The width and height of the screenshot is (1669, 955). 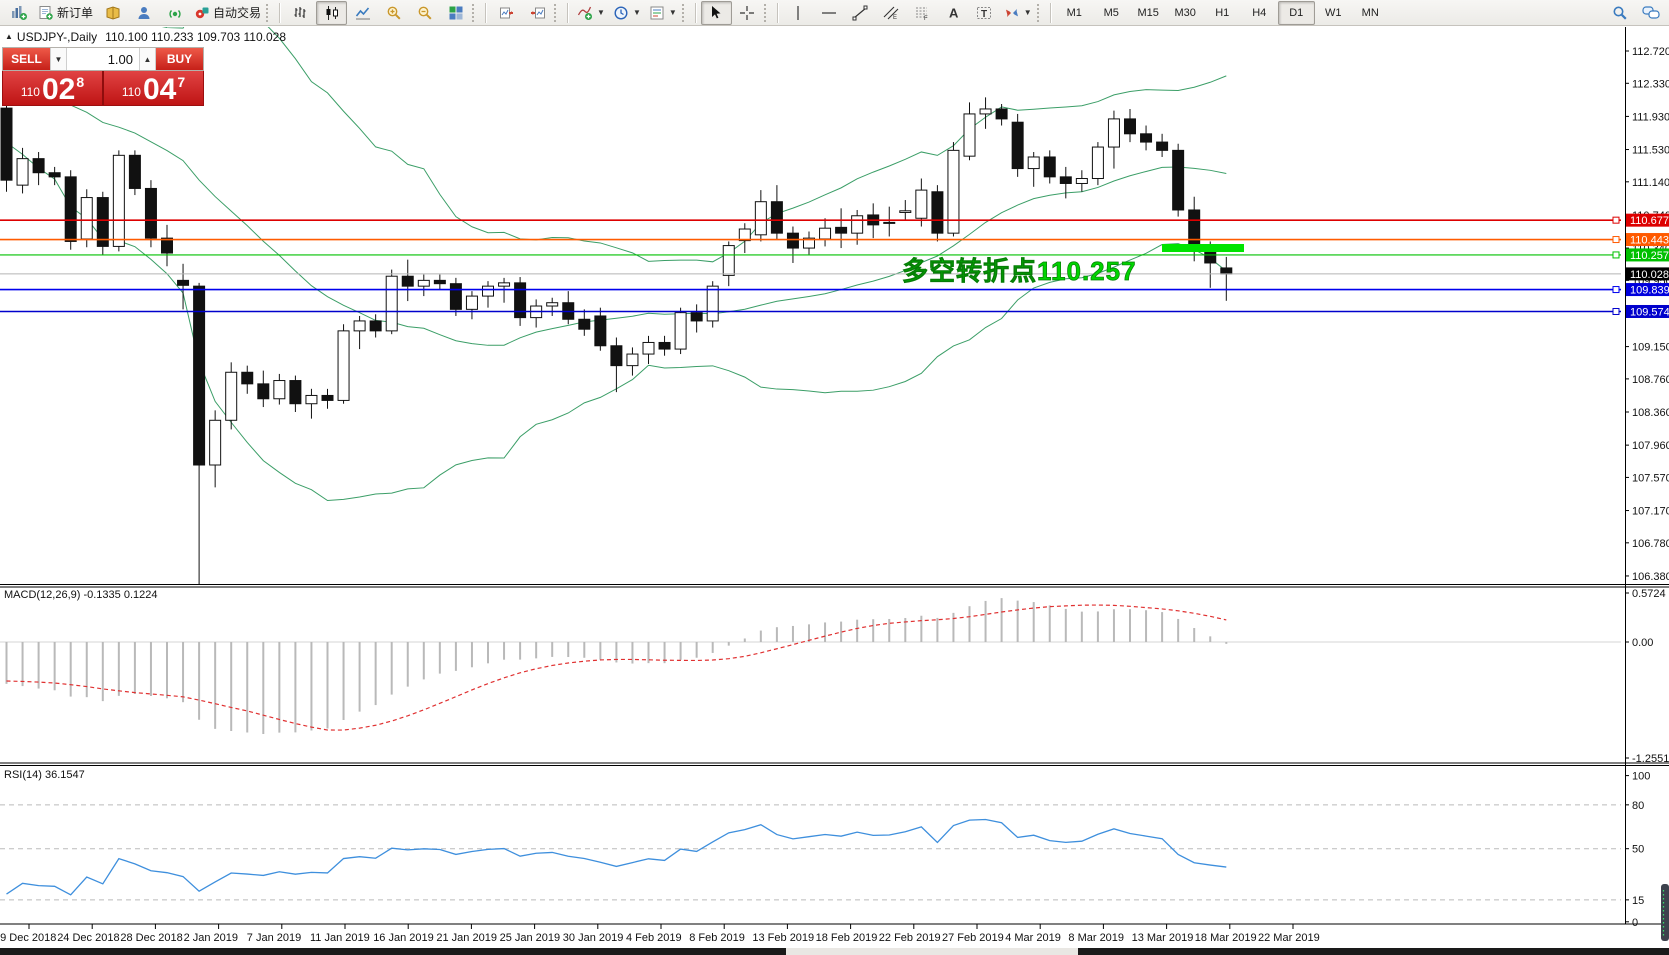 What do you see at coordinates (58, 59) in the screenshot?
I see `volume-decrease-button: ▼` at bounding box center [58, 59].